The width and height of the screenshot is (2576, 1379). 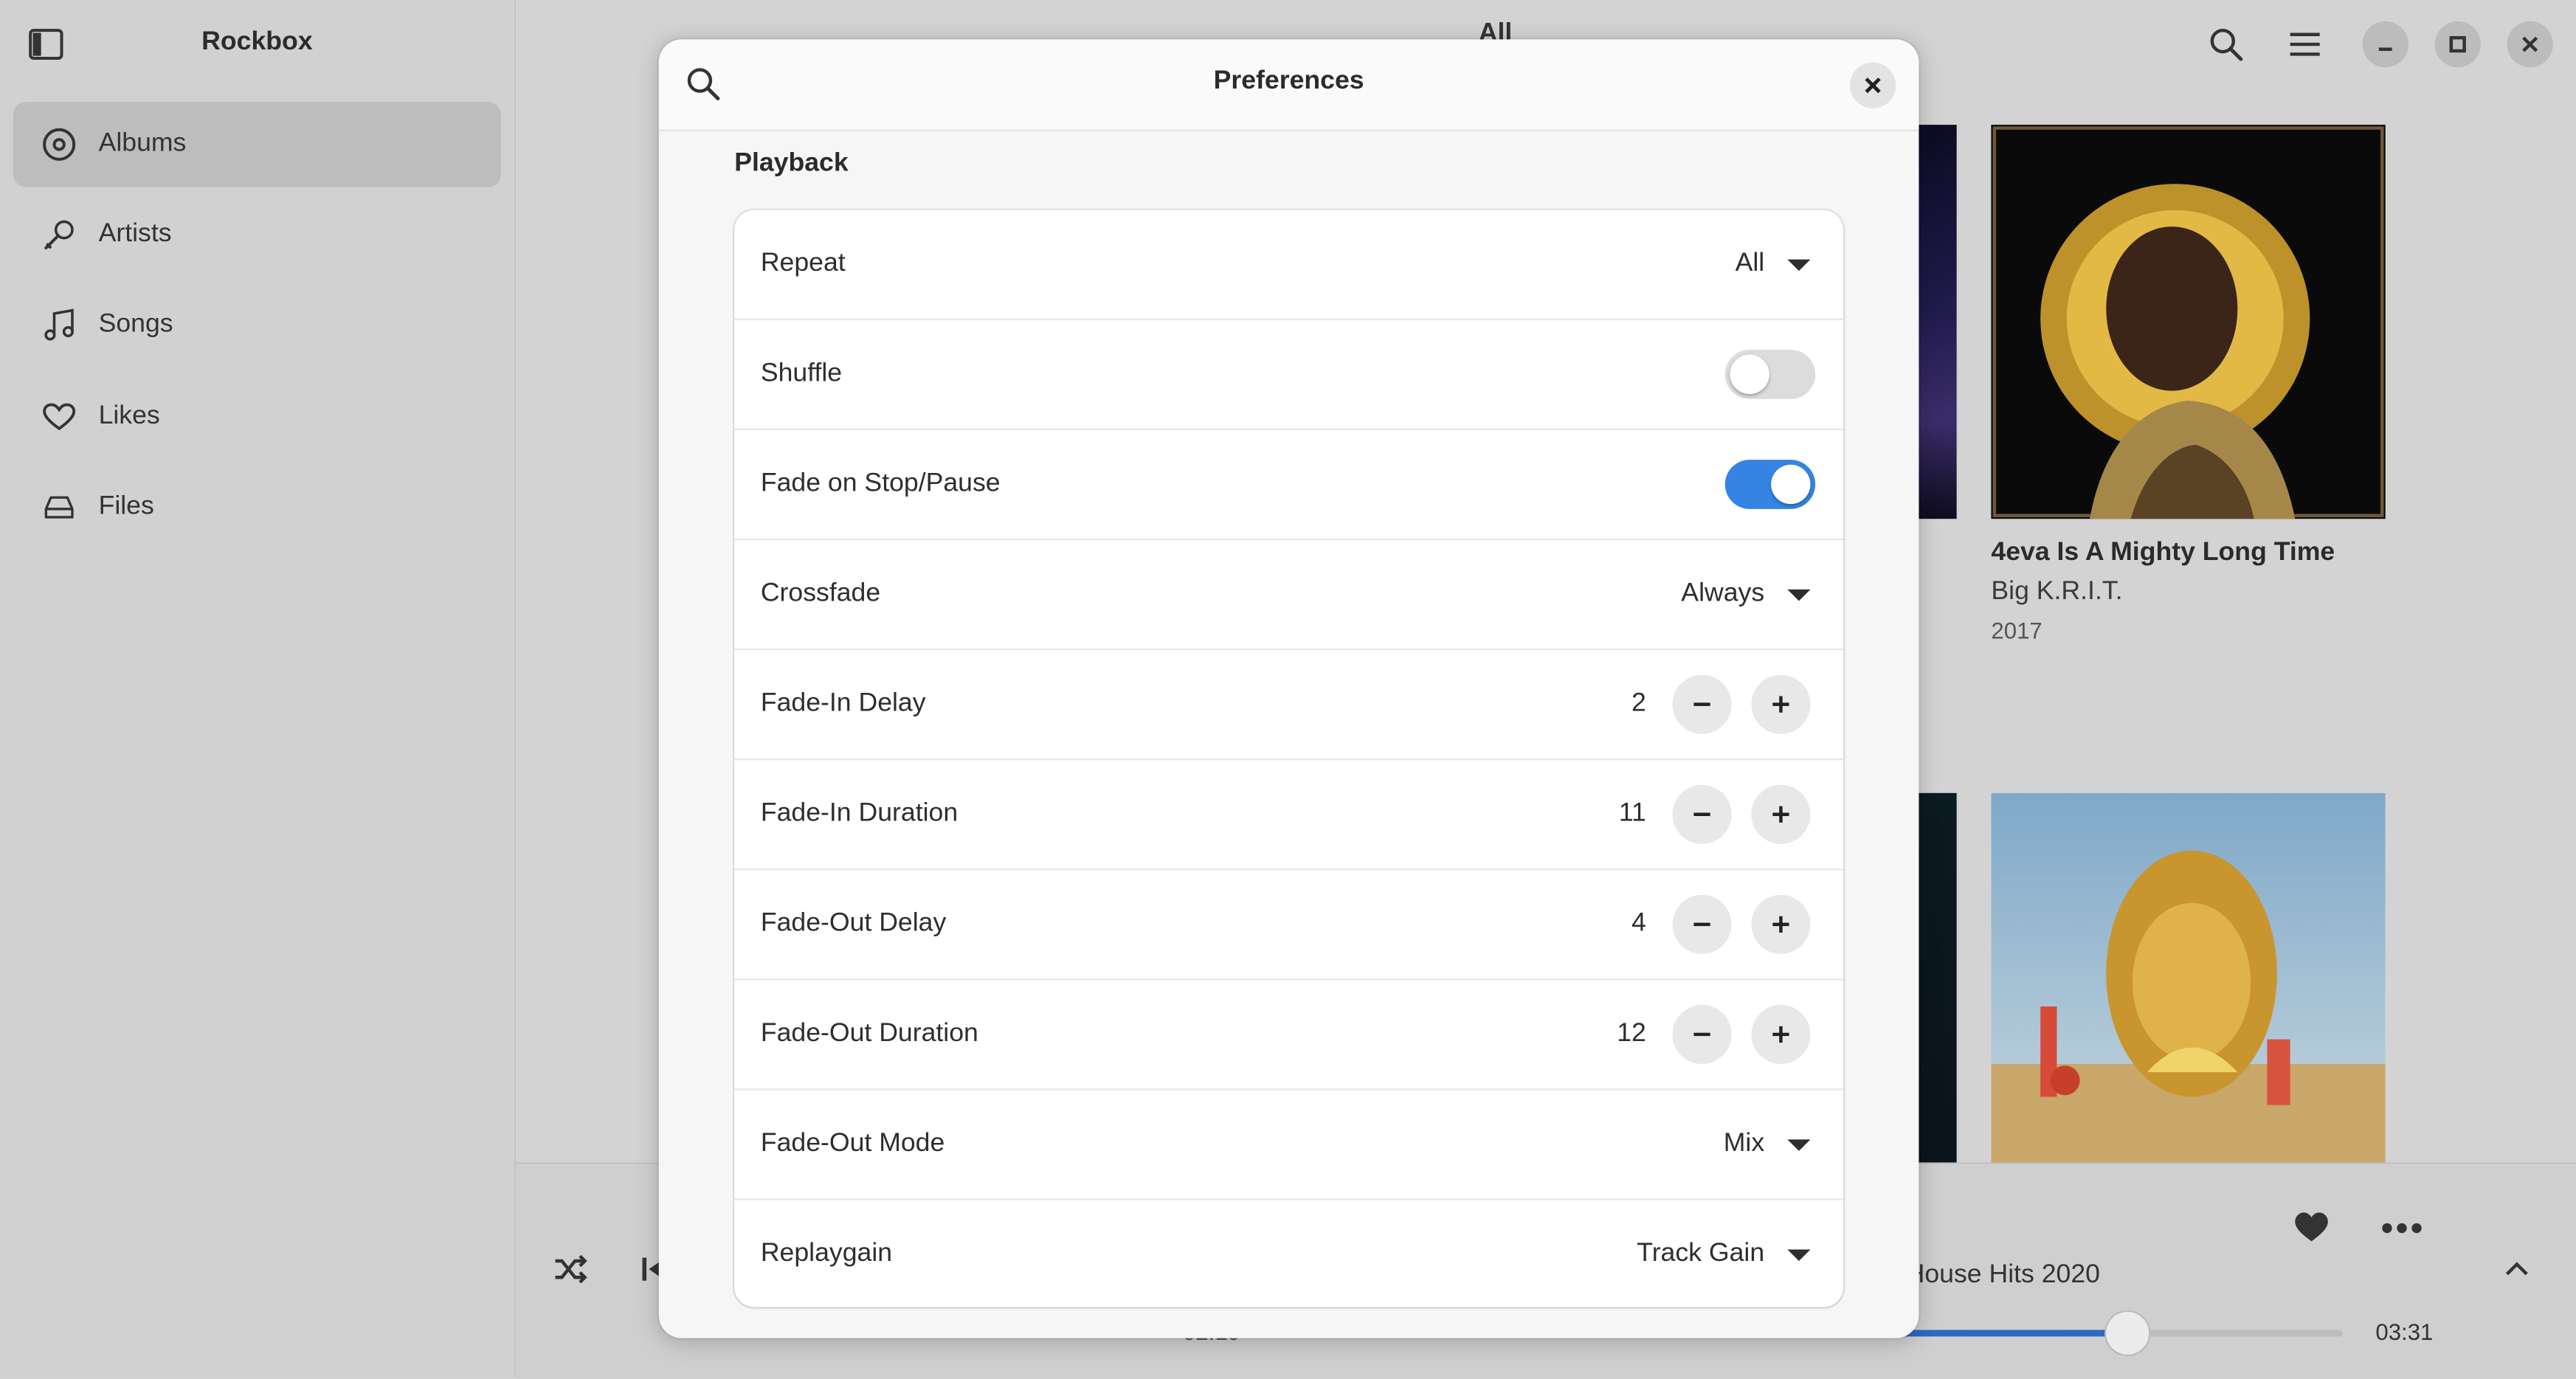 What do you see at coordinates (853, 923) in the screenshot?
I see `setting-label: Fade-Out Delay` at bounding box center [853, 923].